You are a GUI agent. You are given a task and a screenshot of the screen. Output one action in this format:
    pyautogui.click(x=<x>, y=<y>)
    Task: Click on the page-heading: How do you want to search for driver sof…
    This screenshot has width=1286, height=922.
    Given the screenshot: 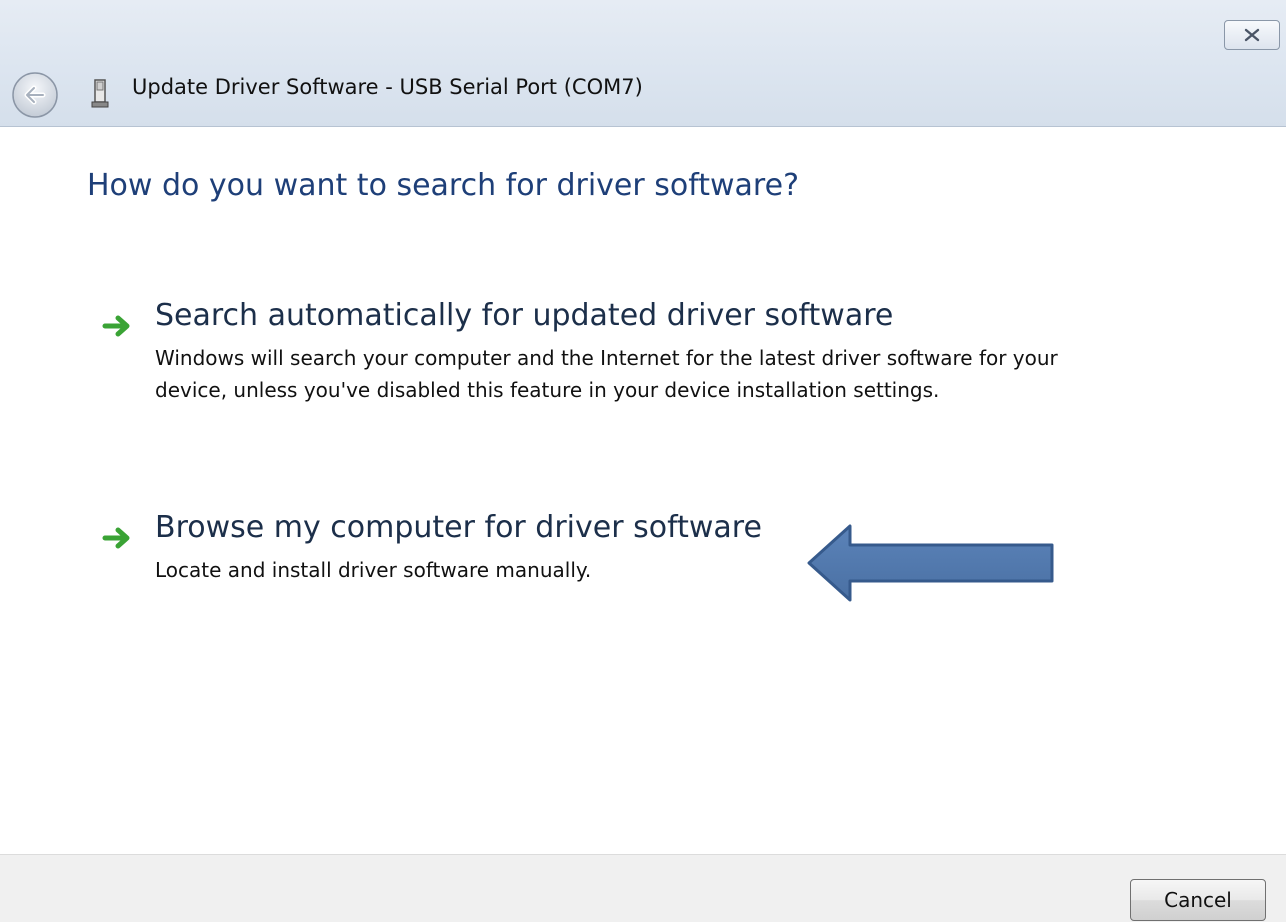 What is the action you would take?
    pyautogui.click(x=443, y=185)
    